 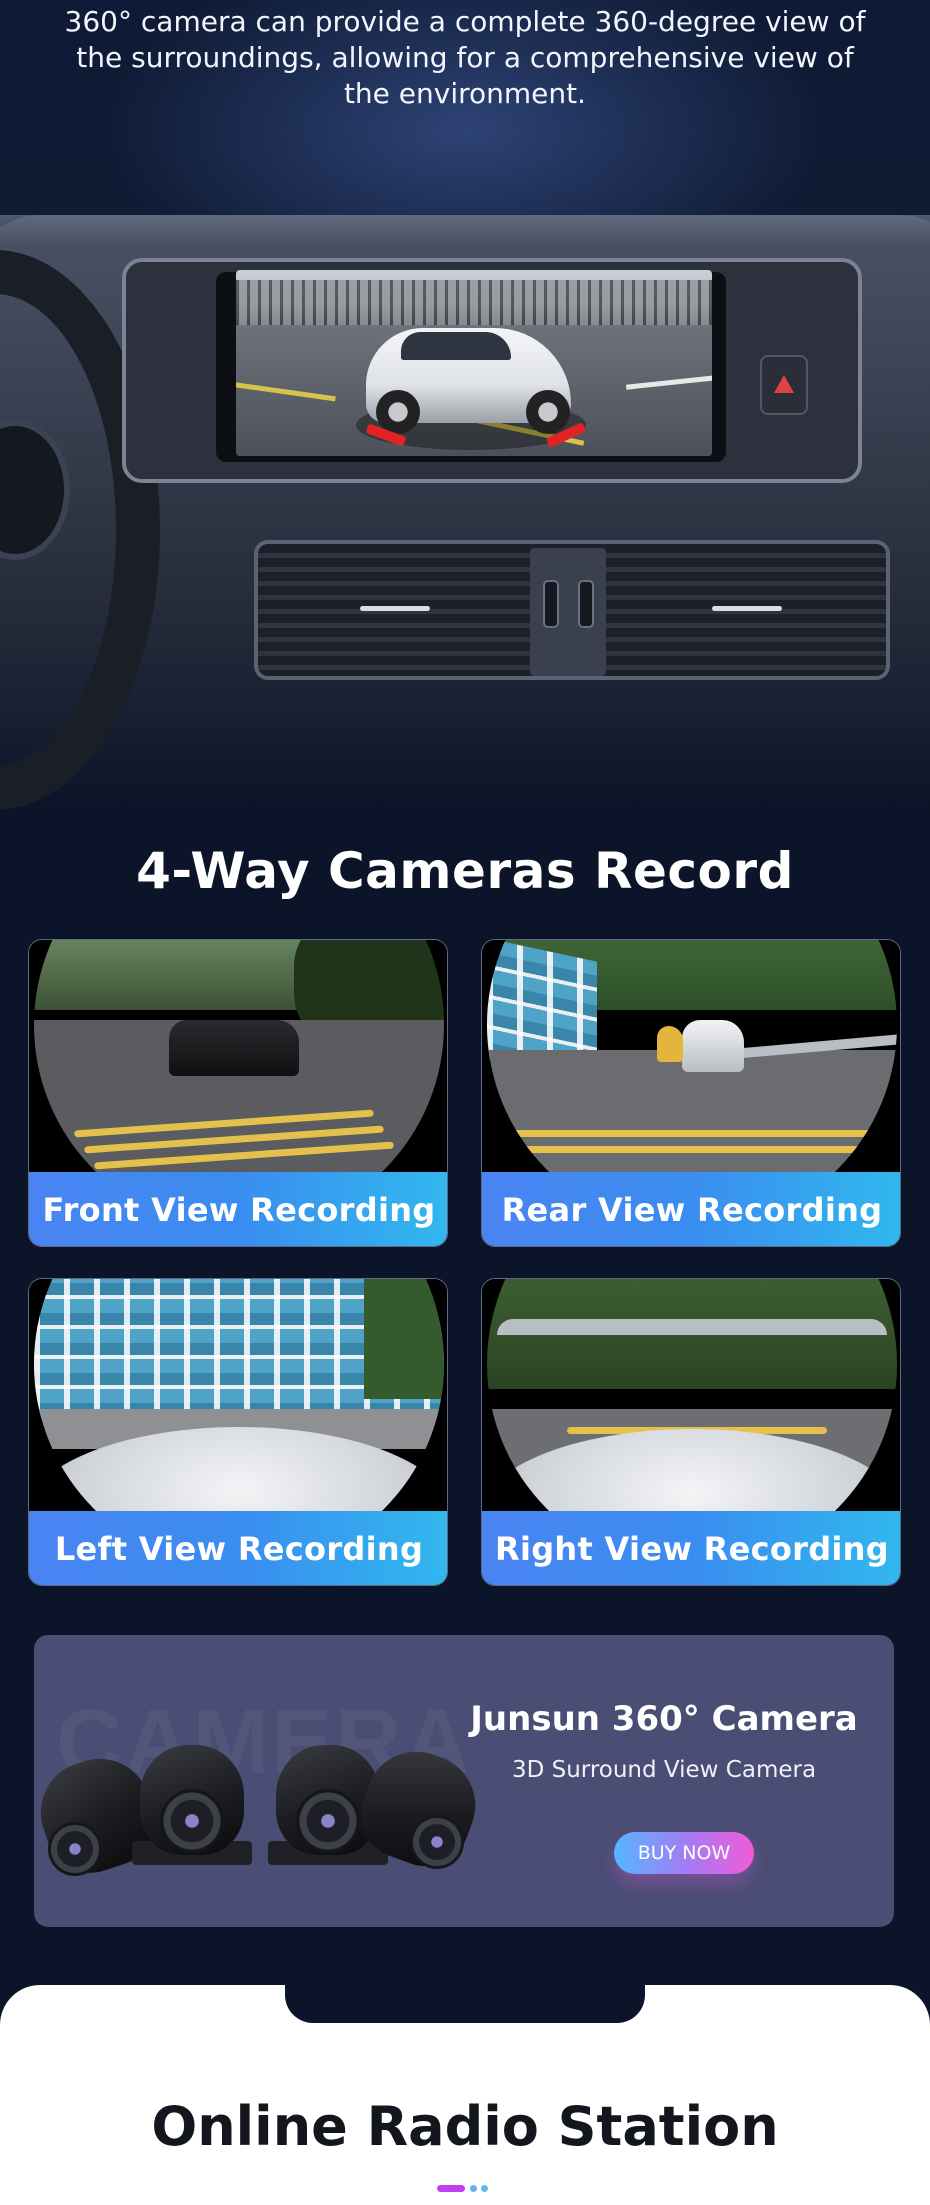 I want to click on front-view-card: Front View Recording, so click(x=238, y=1093).